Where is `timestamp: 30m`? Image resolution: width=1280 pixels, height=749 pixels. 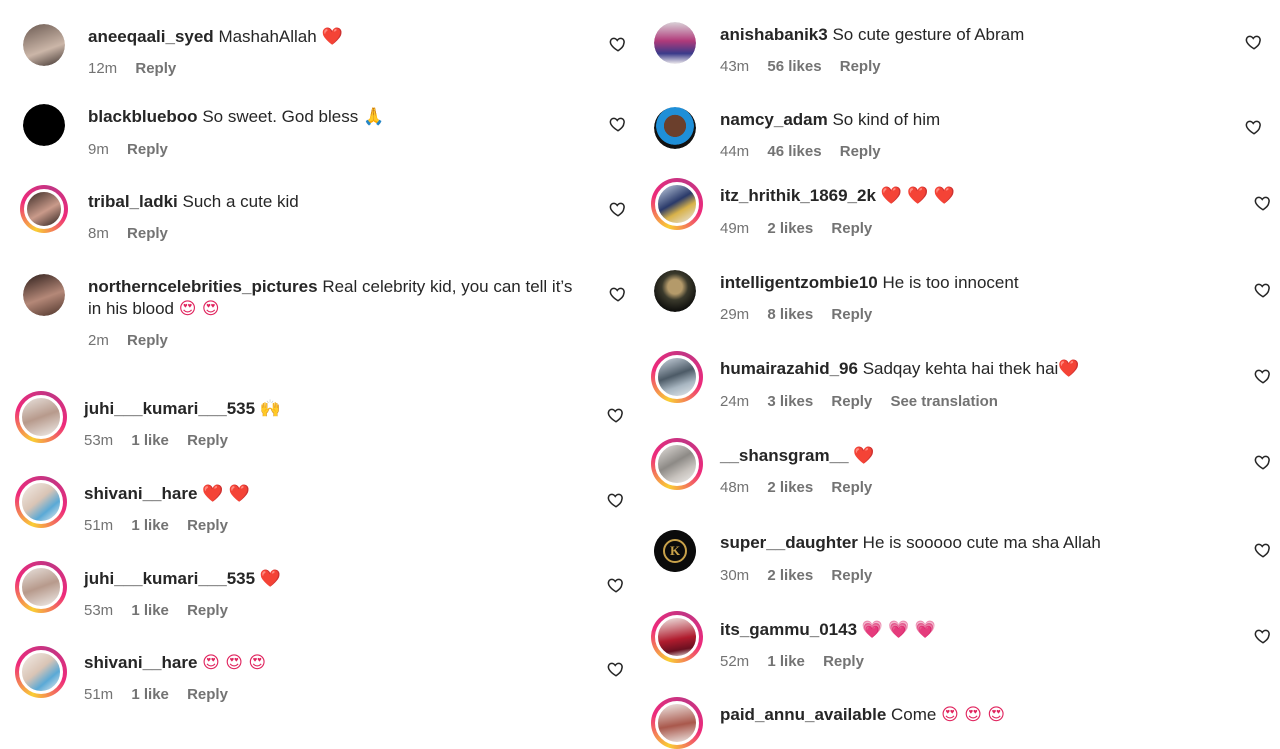
timestamp: 30m is located at coordinates (735, 575).